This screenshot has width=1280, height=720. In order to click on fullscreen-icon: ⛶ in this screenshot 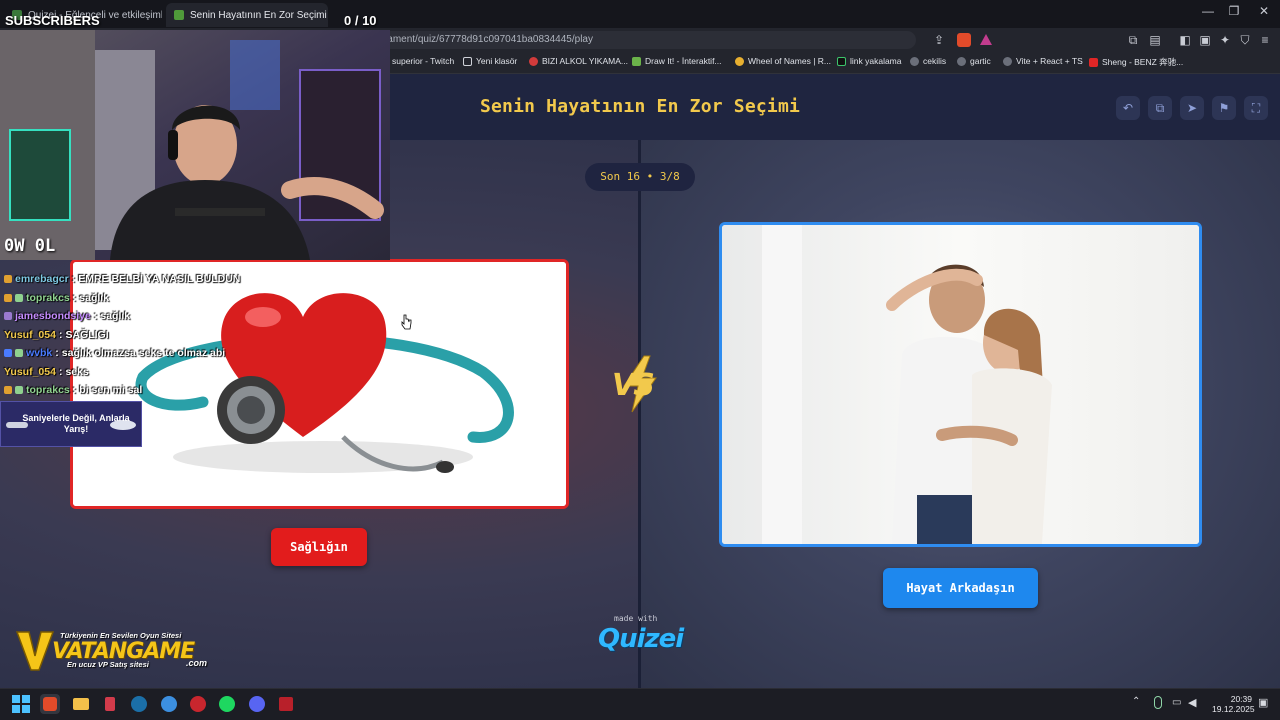, I will do `click(1256, 108)`.